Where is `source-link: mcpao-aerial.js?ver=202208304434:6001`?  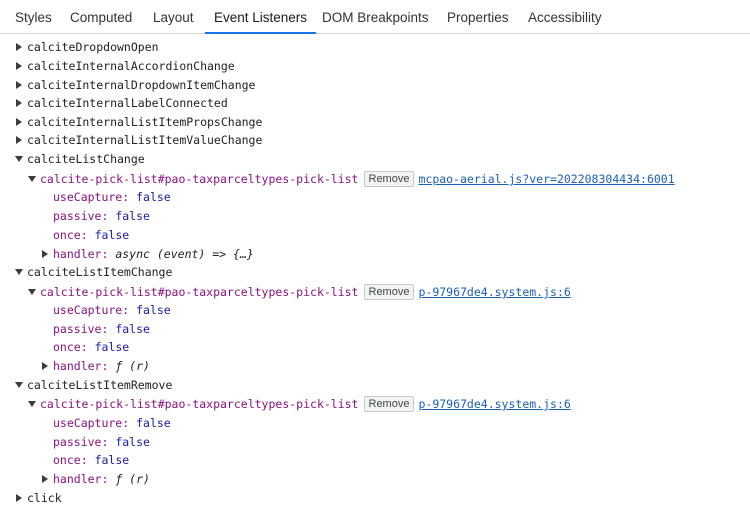 source-link: mcpao-aerial.js?ver=202208304434:6001 is located at coordinates (546, 179).